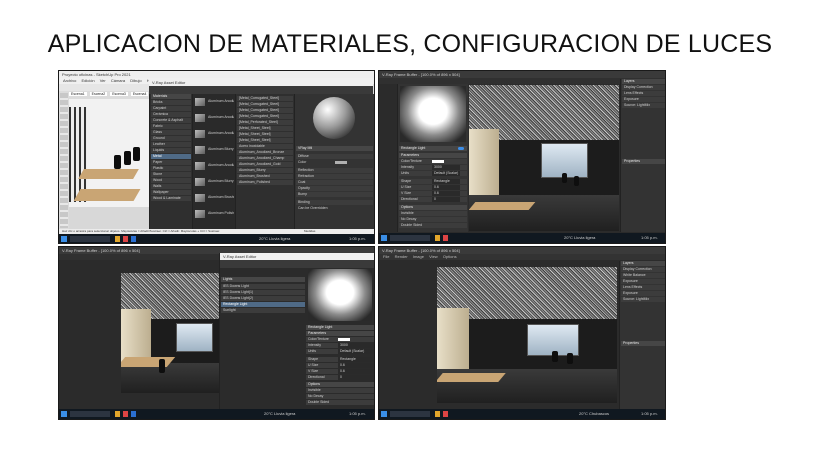  I want to click on menu-options: Options, so click(450, 256).